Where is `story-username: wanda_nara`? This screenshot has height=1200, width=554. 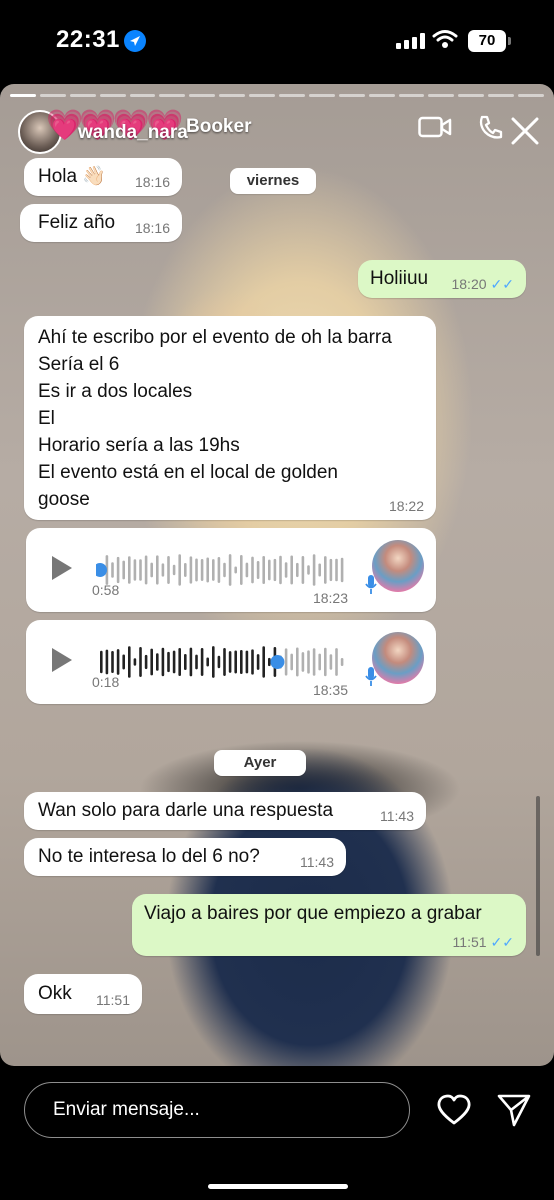 story-username: wanda_nara is located at coordinates (133, 133).